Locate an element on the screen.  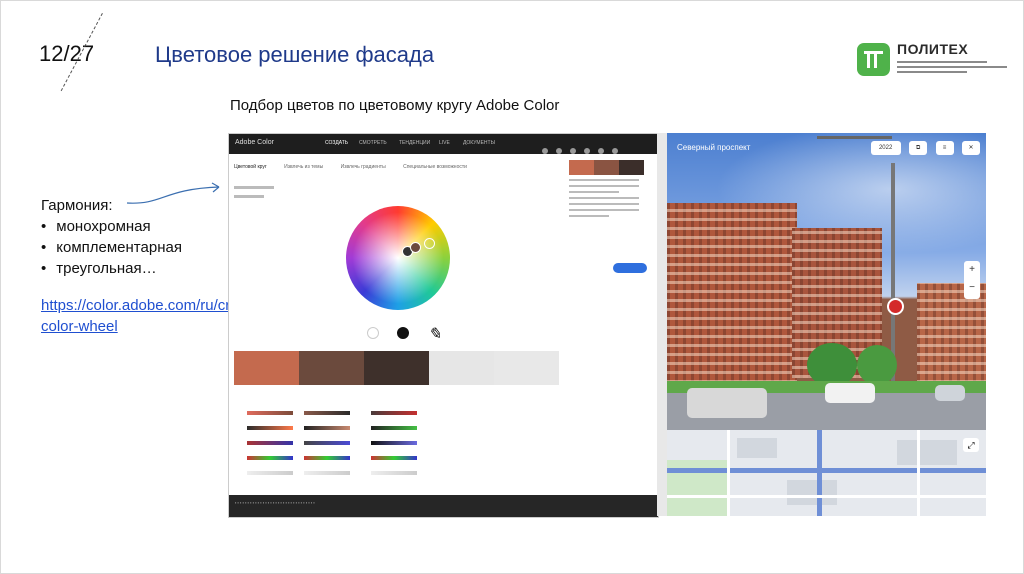
polytech-logo: ПОЛИТЕХ is located at coordinates (932, 61).